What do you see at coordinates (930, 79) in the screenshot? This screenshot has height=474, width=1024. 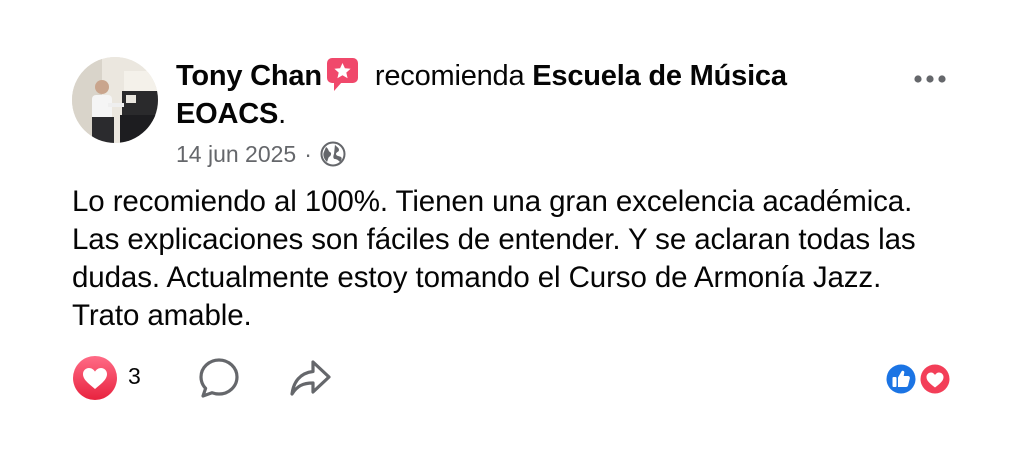 I see `more-dots-icon` at bounding box center [930, 79].